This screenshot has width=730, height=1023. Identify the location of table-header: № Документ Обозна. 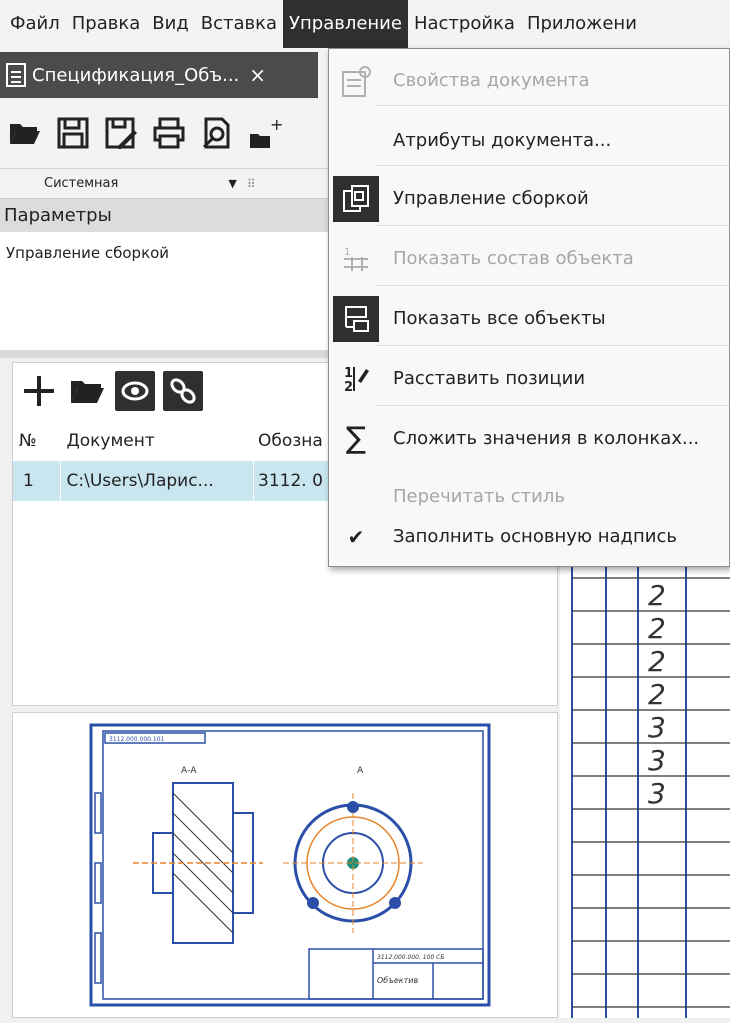
(173, 441).